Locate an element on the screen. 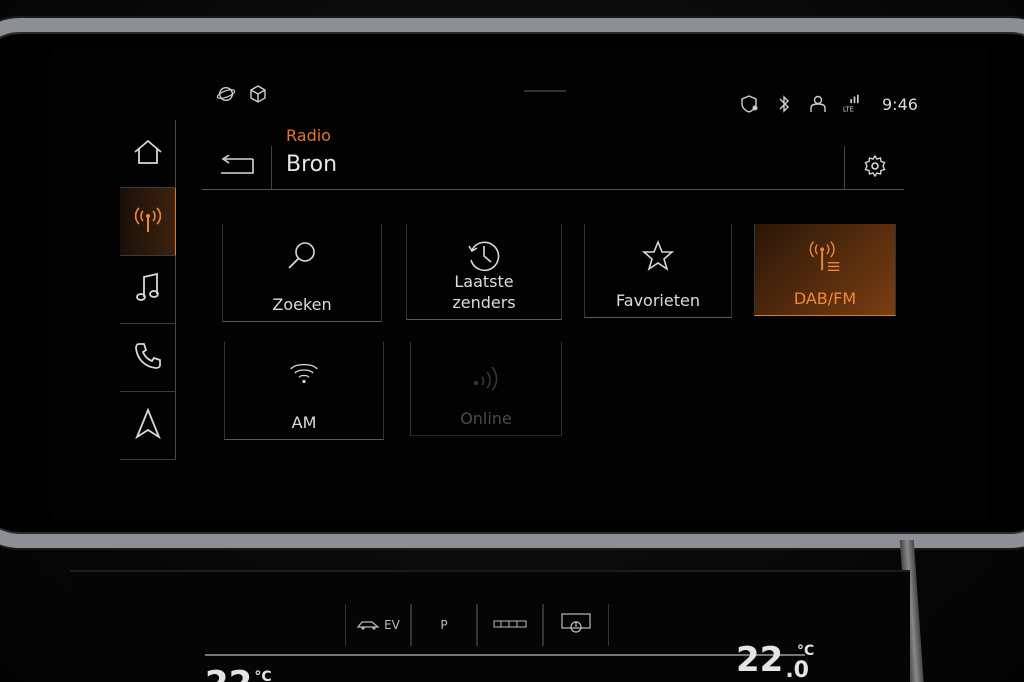 The height and width of the screenshot is (682, 1024). phone-icon is located at coordinates (148, 358).